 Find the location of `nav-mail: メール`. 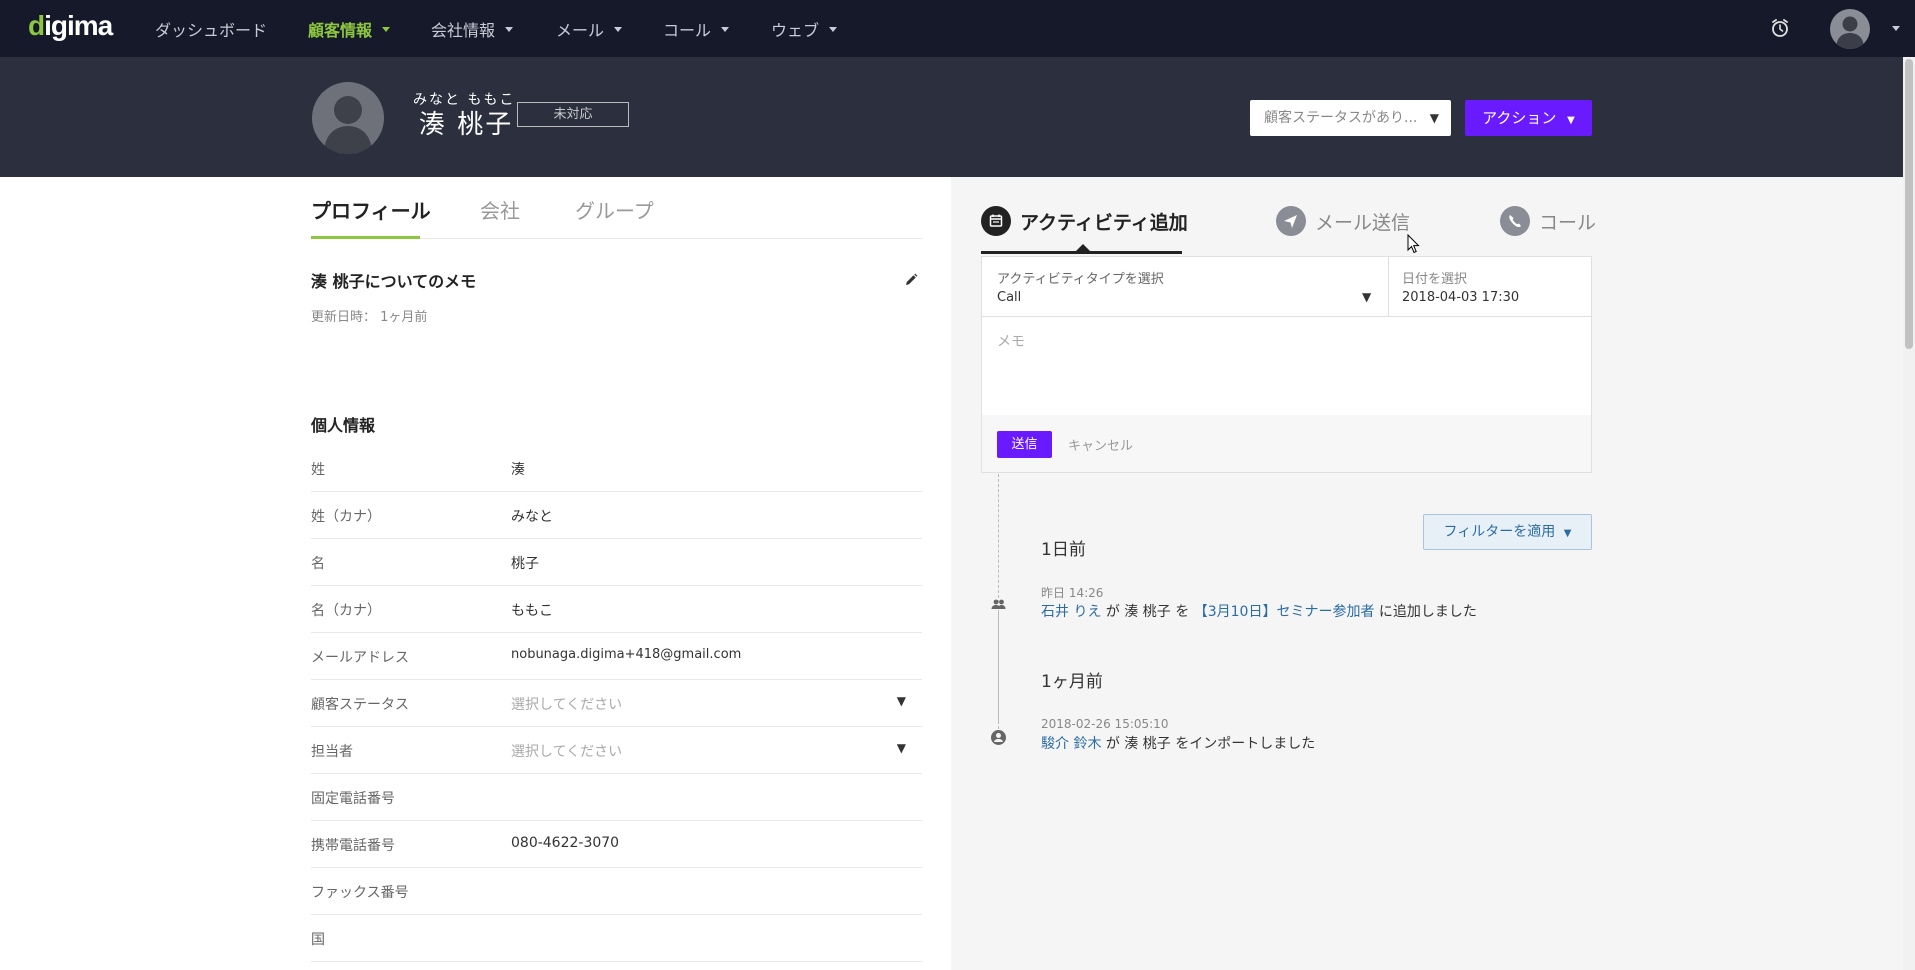

nav-mail: メール is located at coordinates (589, 29).